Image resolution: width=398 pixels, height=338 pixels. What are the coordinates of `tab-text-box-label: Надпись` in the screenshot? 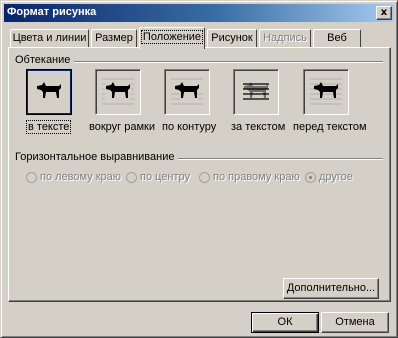 It's located at (285, 38).